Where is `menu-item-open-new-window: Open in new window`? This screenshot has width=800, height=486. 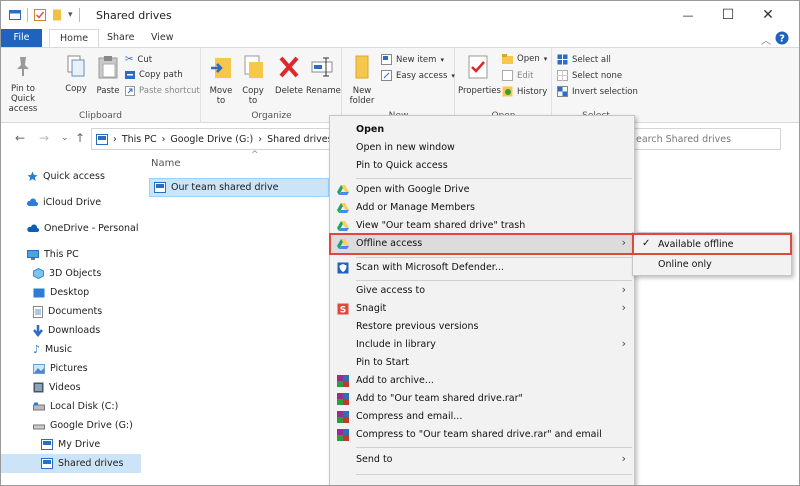
menu-item-open-new-window: Open in new window is located at coordinates (482, 148).